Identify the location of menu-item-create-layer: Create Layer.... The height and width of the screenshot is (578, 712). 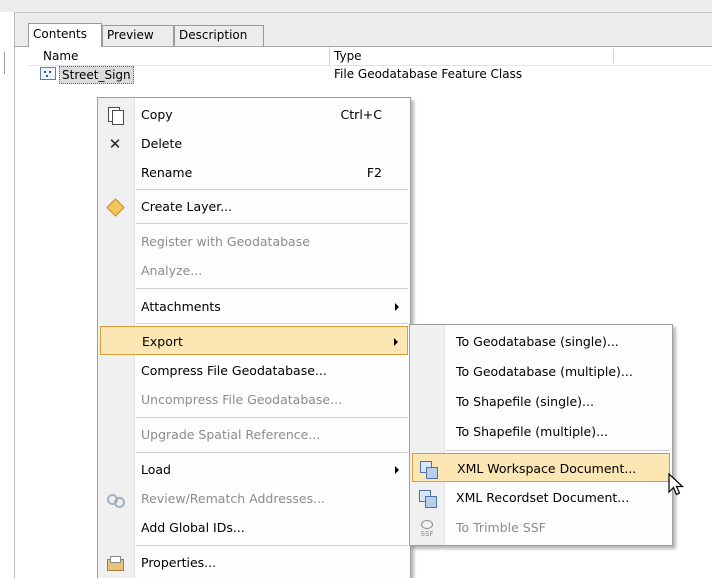
(254, 206).